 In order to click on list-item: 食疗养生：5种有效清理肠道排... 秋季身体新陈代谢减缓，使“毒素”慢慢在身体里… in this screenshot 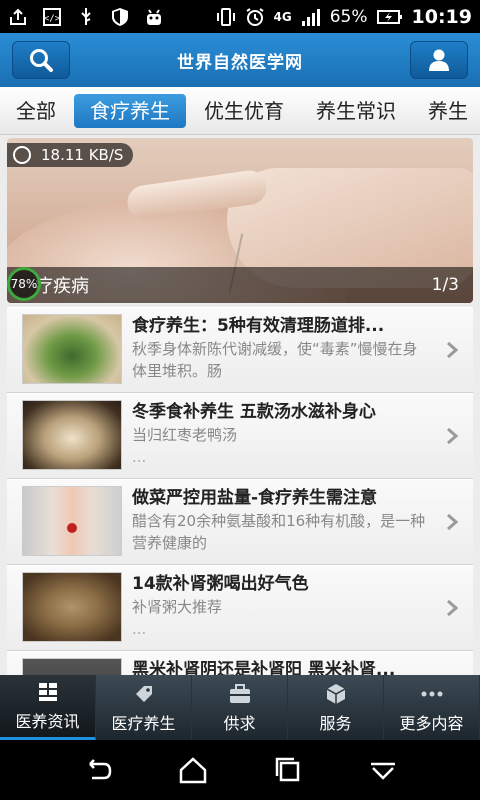, I will do `click(240, 350)`.